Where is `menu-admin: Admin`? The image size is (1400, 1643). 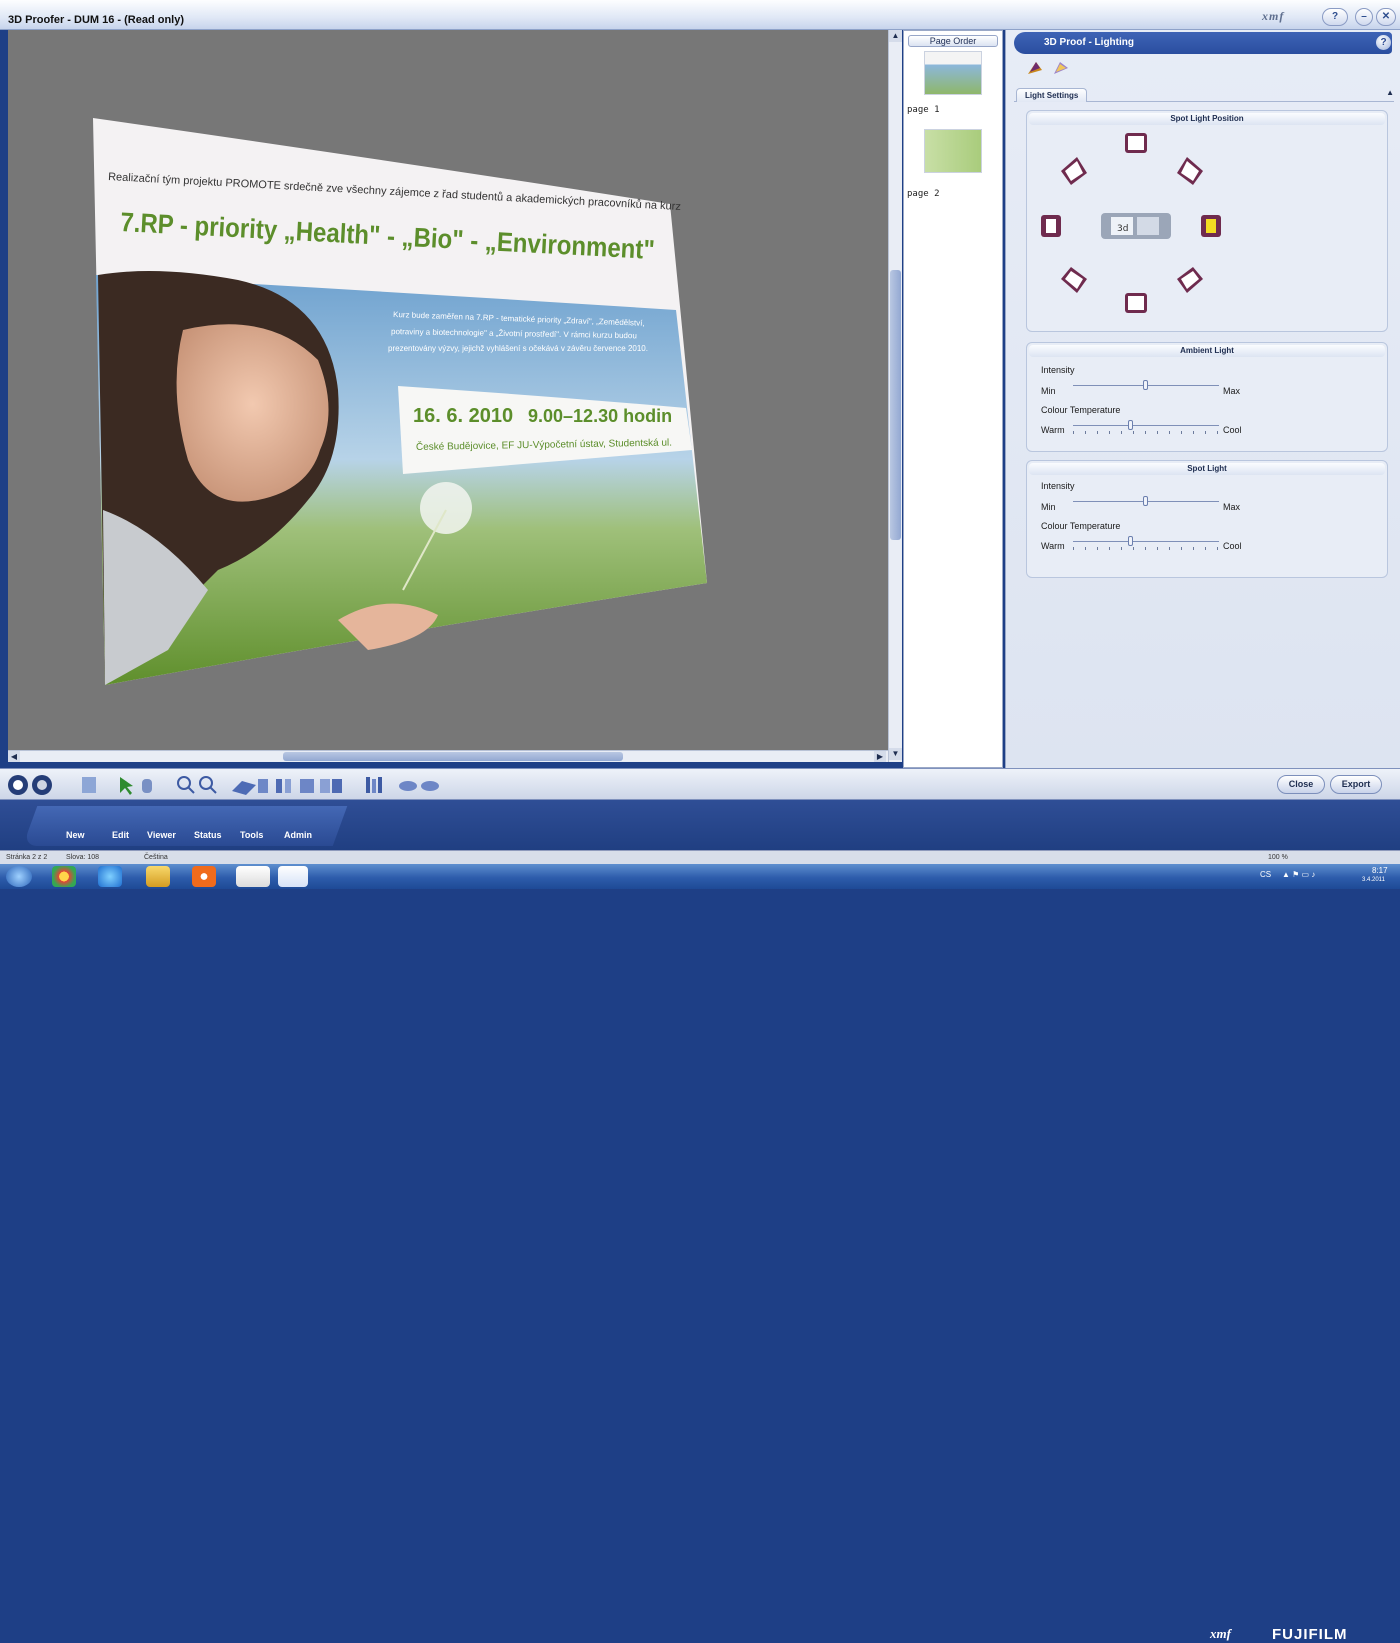 menu-admin: Admin is located at coordinates (298, 835).